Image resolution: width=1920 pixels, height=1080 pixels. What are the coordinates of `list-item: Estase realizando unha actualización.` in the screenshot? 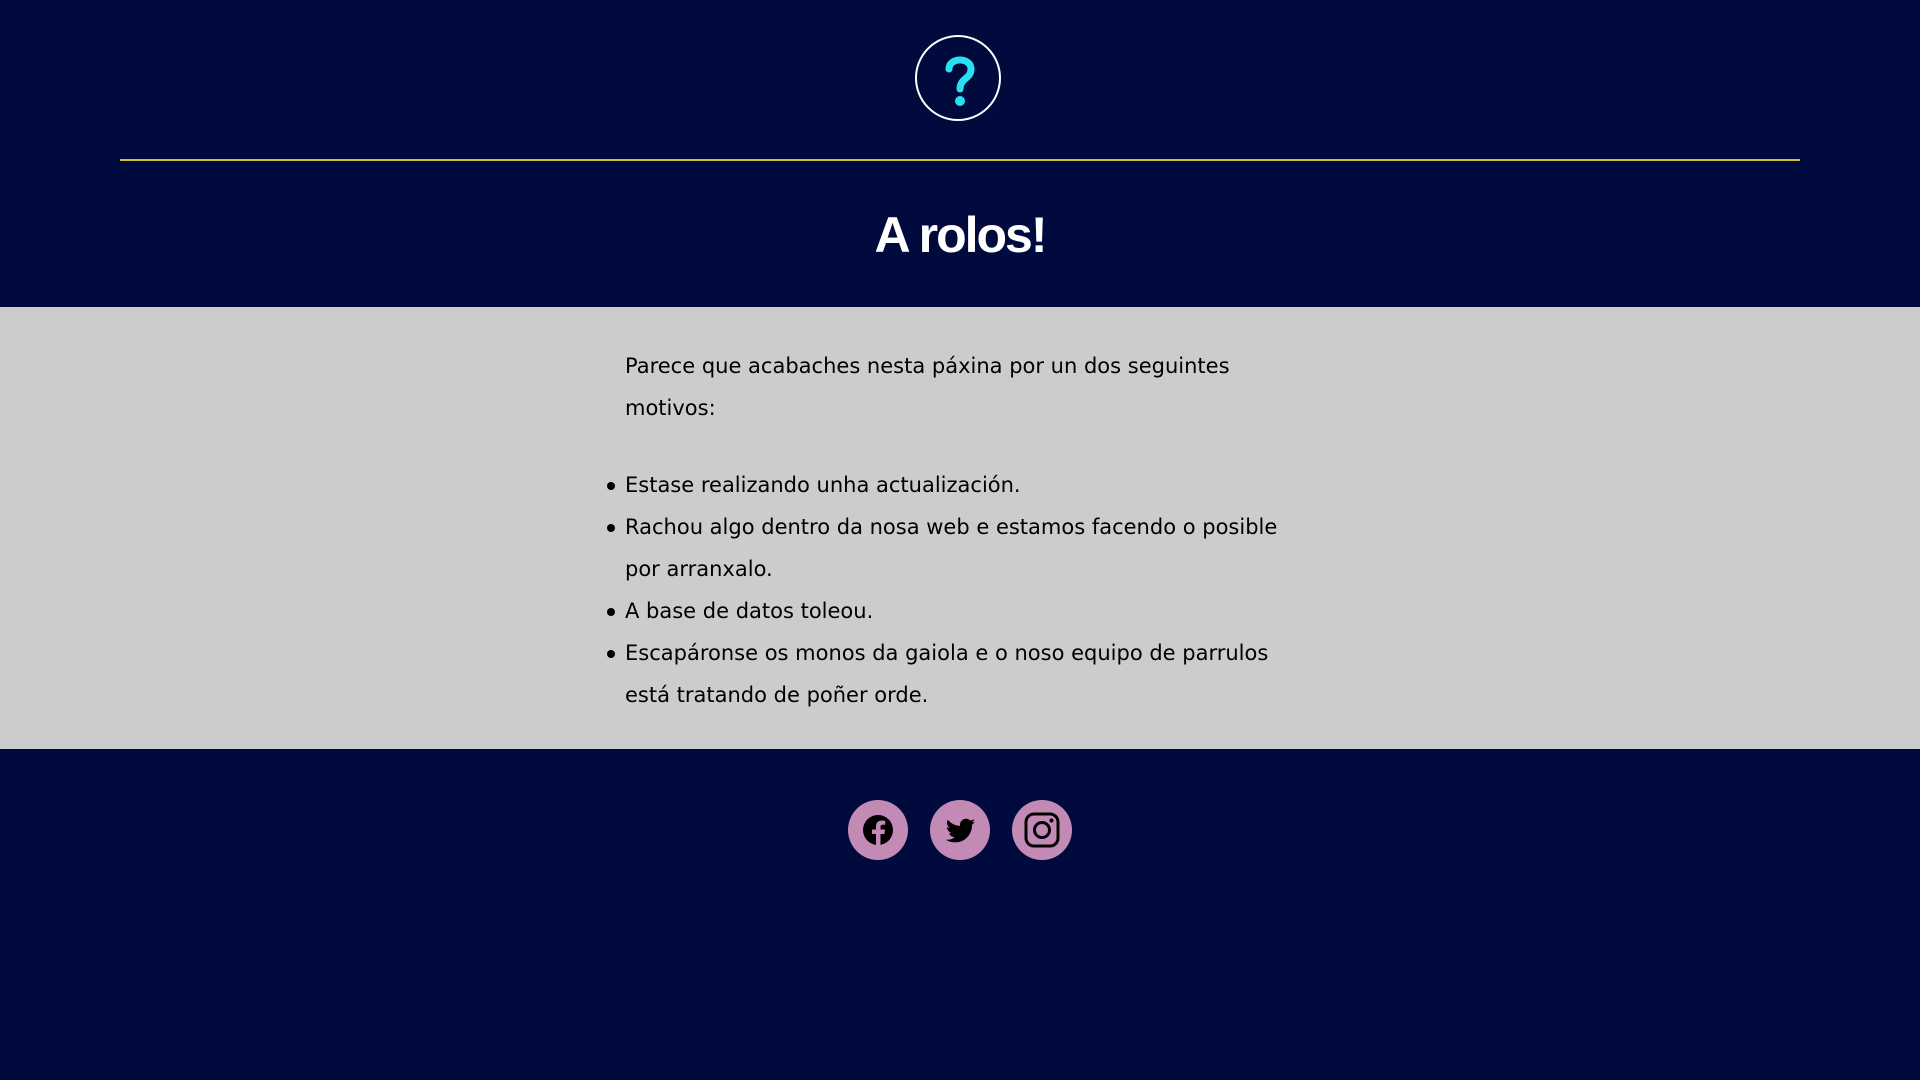 It's located at (946, 485).